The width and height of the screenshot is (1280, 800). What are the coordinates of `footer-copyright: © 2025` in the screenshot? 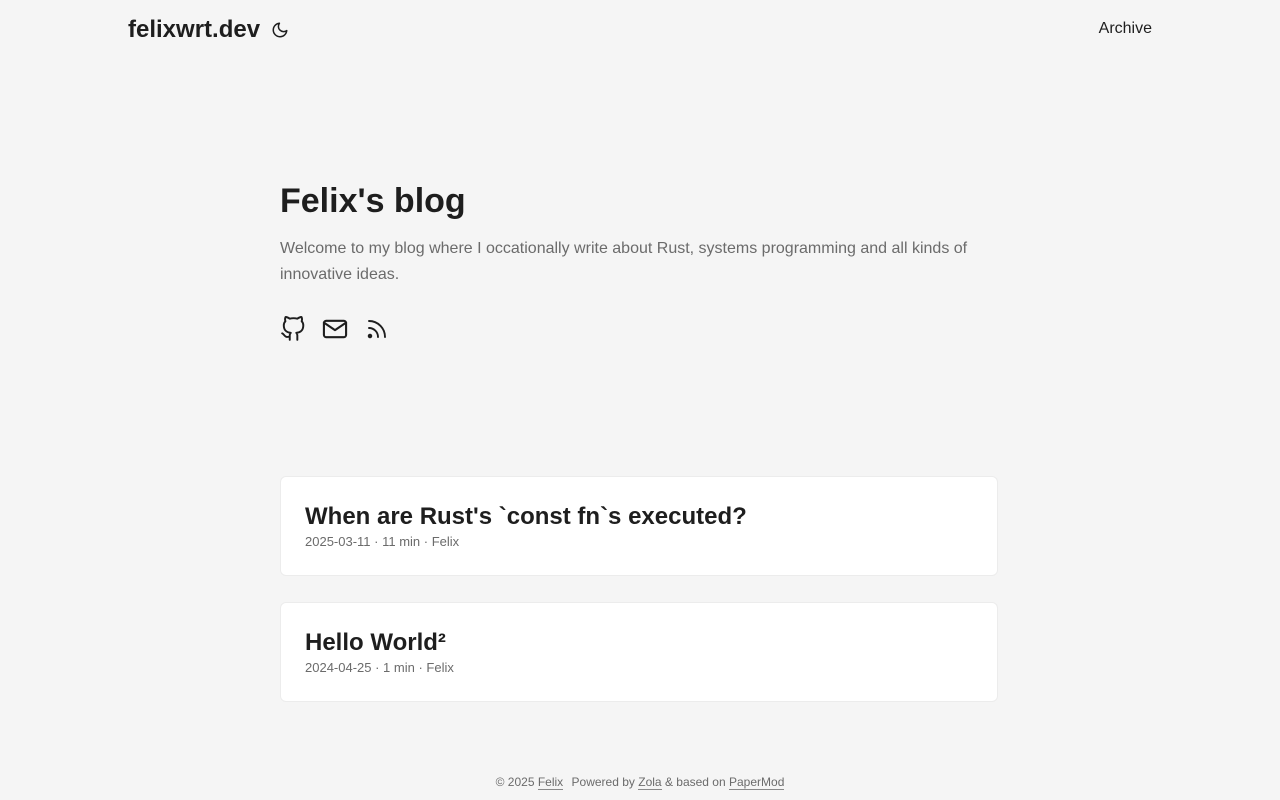 It's located at (515, 782).